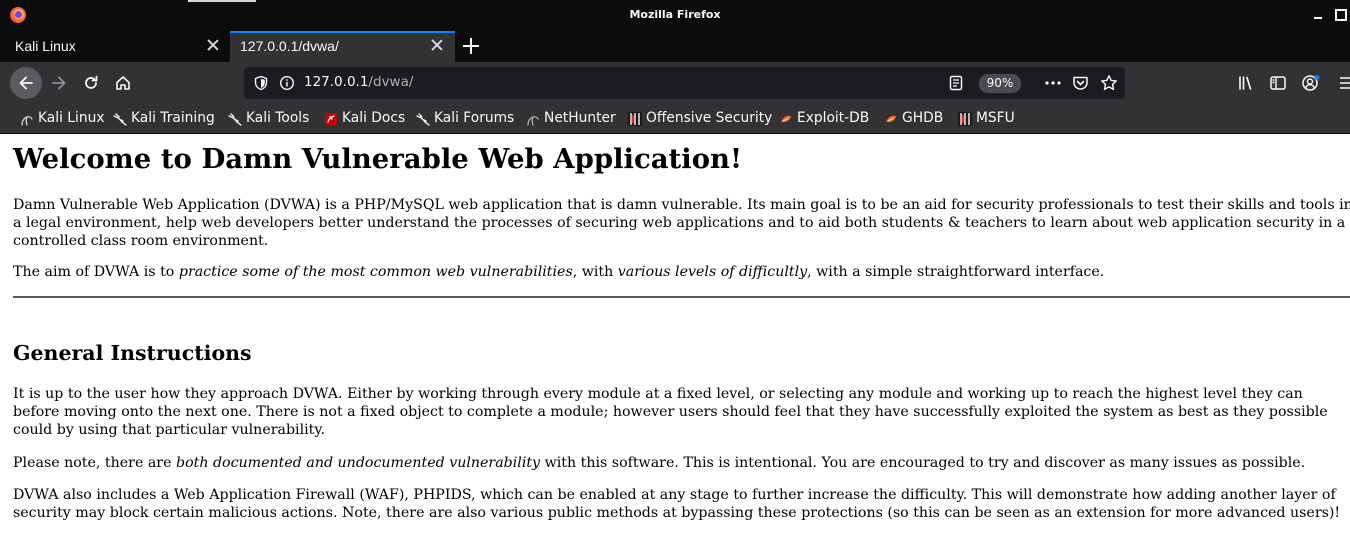 The height and width of the screenshot is (555, 1350). What do you see at coordinates (1000, 83) in the screenshot?
I see `zoom-level-button: 90%` at bounding box center [1000, 83].